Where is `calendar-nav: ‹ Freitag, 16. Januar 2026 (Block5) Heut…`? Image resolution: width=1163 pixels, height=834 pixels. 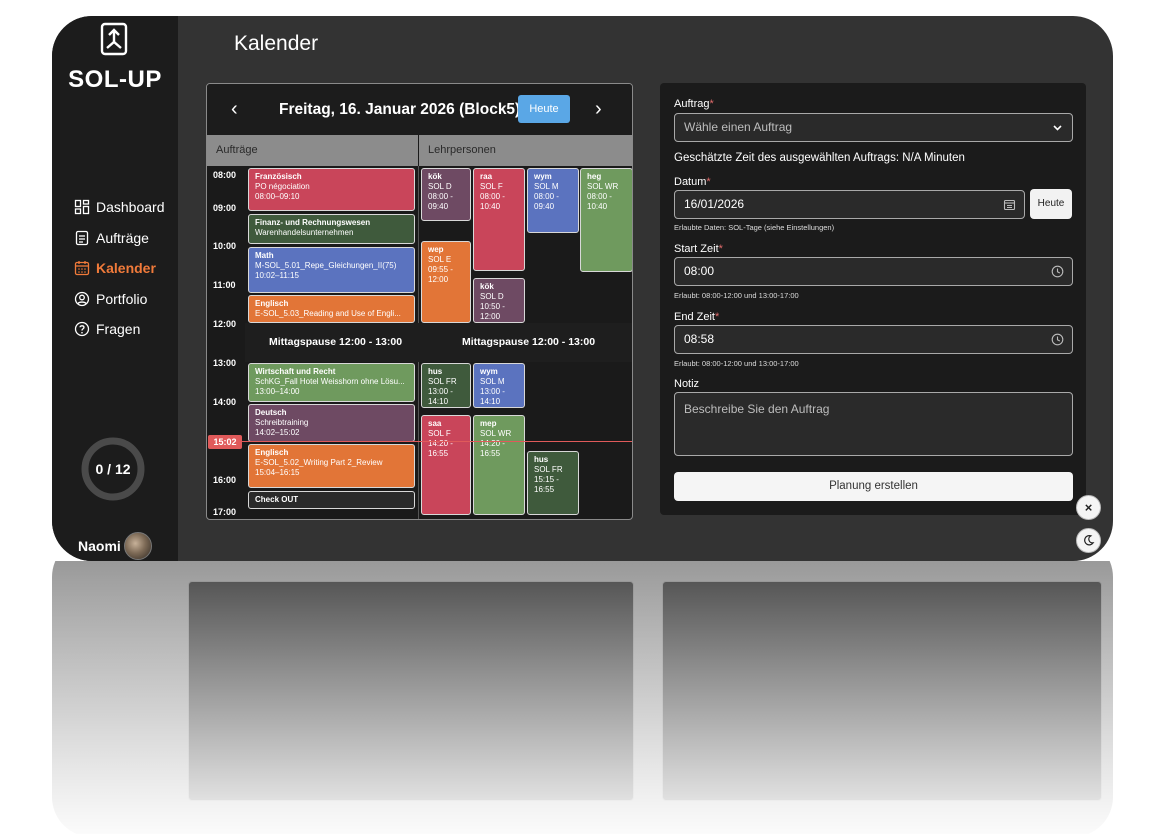 calendar-nav: ‹ Freitag, 16. Januar 2026 (Block5) Heut… is located at coordinates (419, 109).